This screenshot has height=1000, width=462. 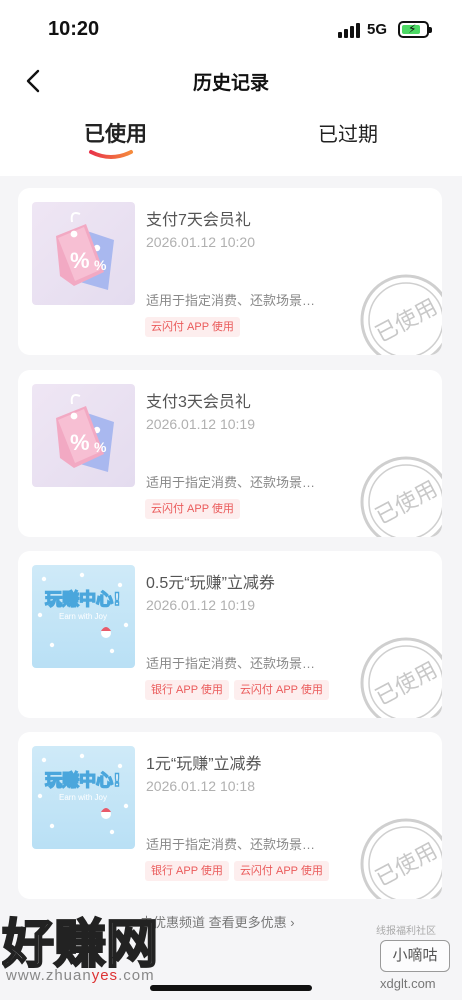 I want to click on tab-bar: 已使用 已过期, so click(x=231, y=139).